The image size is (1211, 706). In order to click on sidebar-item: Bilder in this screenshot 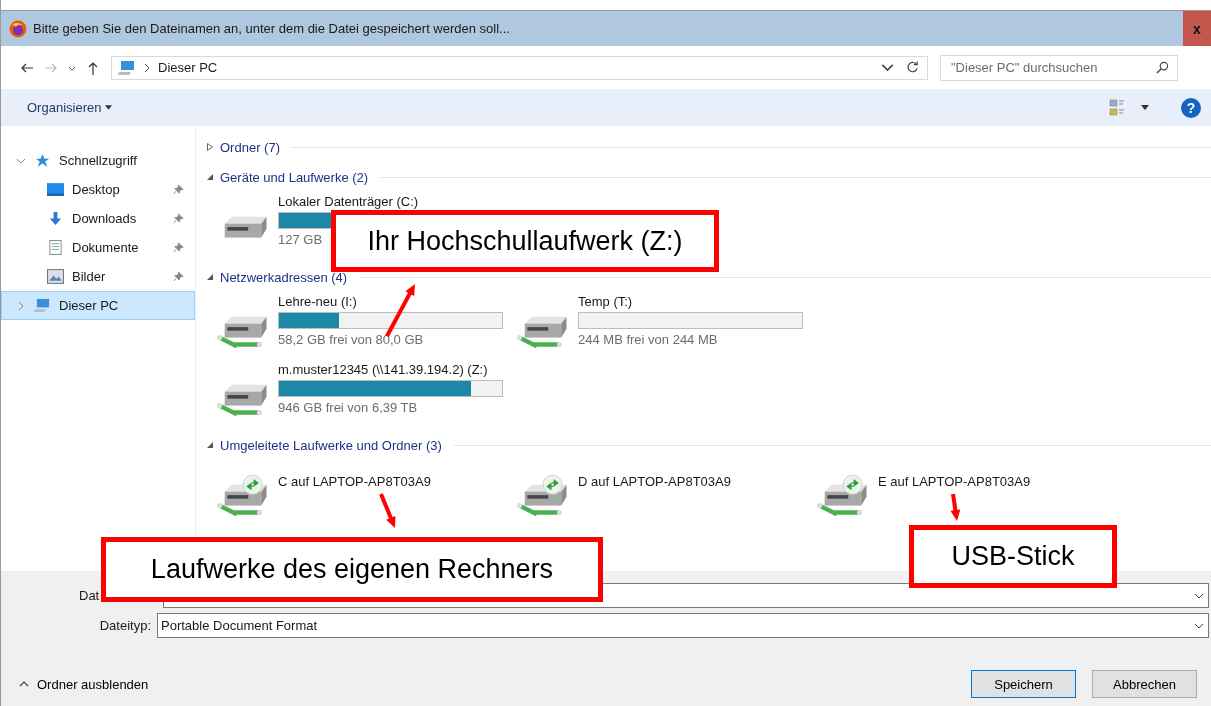, I will do `click(98, 276)`.